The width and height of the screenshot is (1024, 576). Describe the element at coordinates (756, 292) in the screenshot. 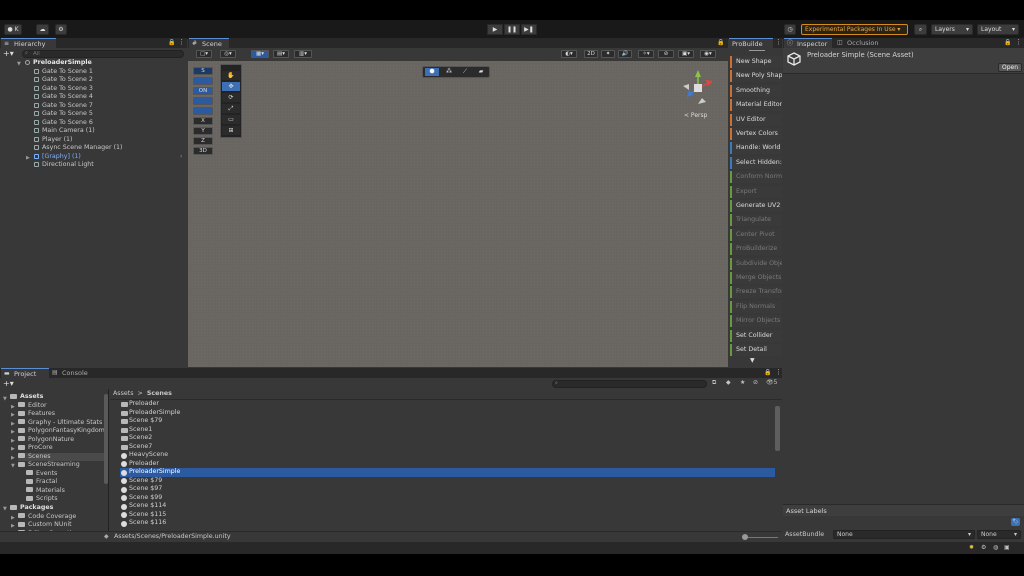

I see `probuilder-action-button: Freeze Transform` at that location.